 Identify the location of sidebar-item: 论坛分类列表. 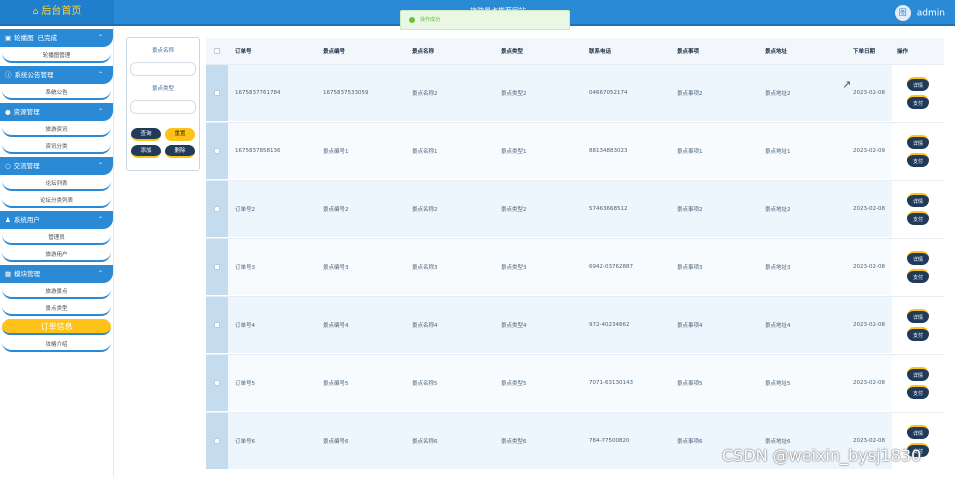
(56, 201).